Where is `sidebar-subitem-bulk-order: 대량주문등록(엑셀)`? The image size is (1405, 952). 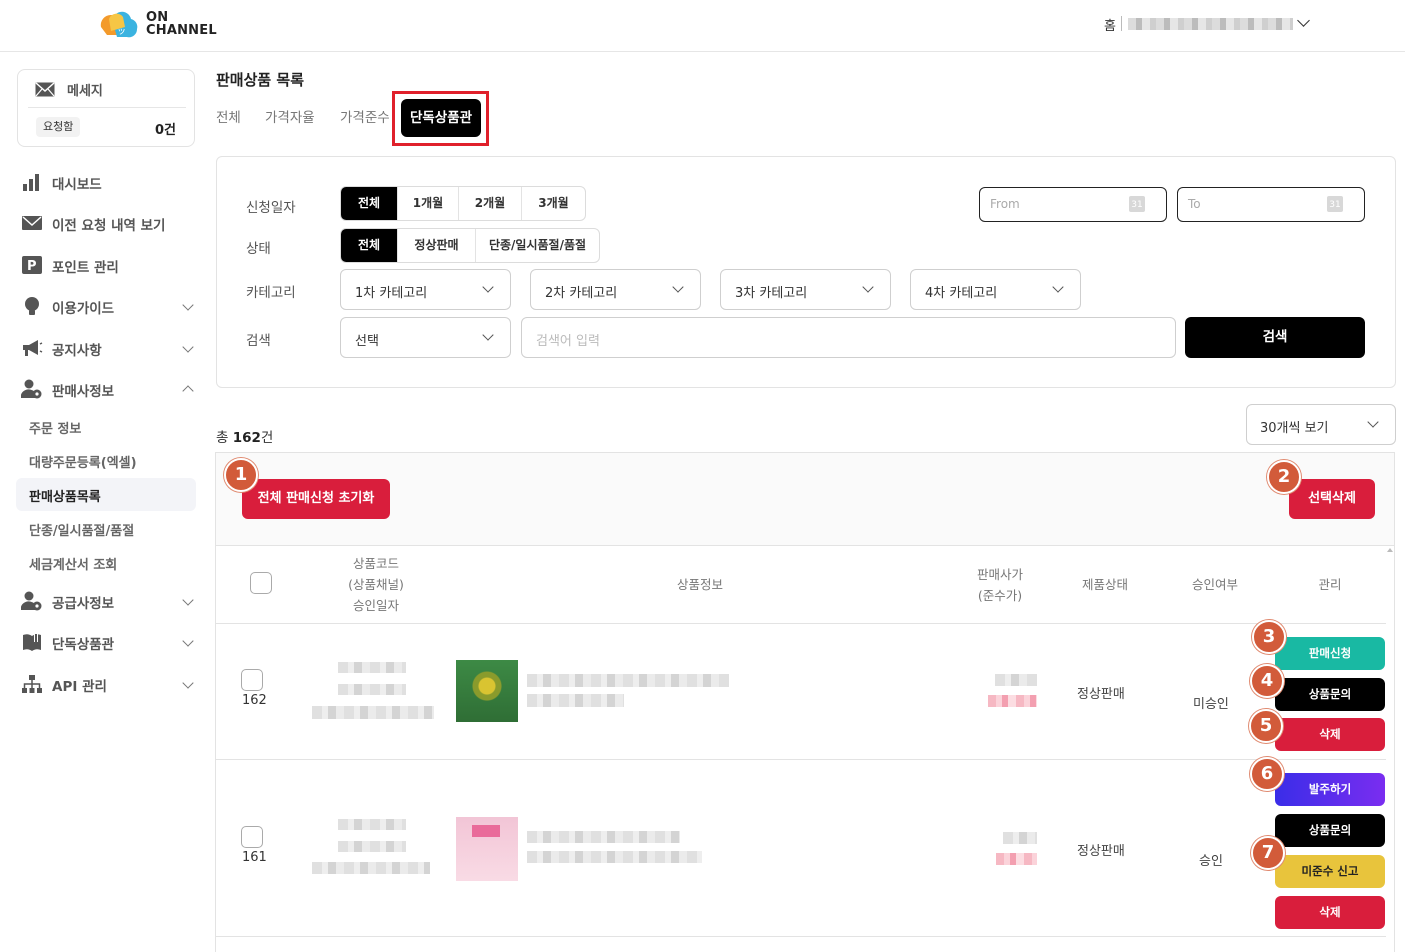 sidebar-subitem-bulk-order: 대량주문등록(엑셀) is located at coordinates (106, 460).